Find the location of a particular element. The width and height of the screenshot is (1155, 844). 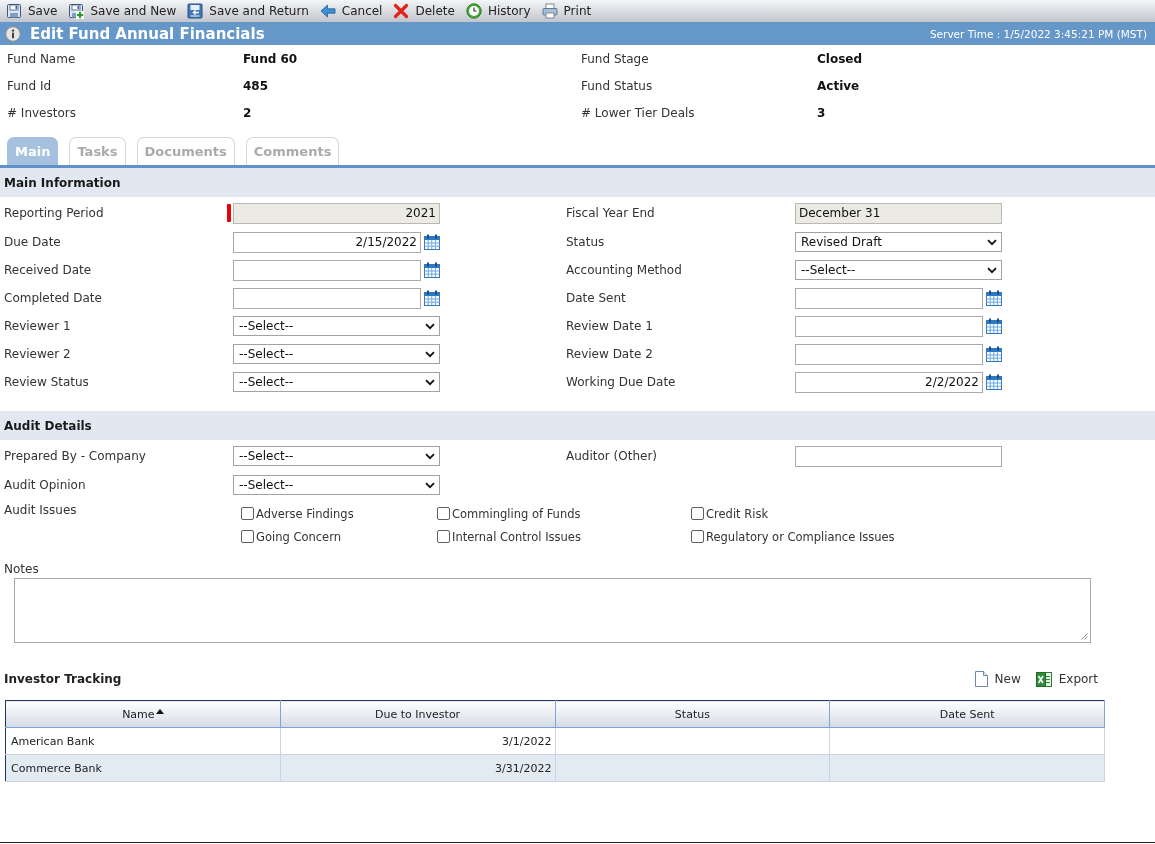

summary-value: Active is located at coordinates (838, 85).